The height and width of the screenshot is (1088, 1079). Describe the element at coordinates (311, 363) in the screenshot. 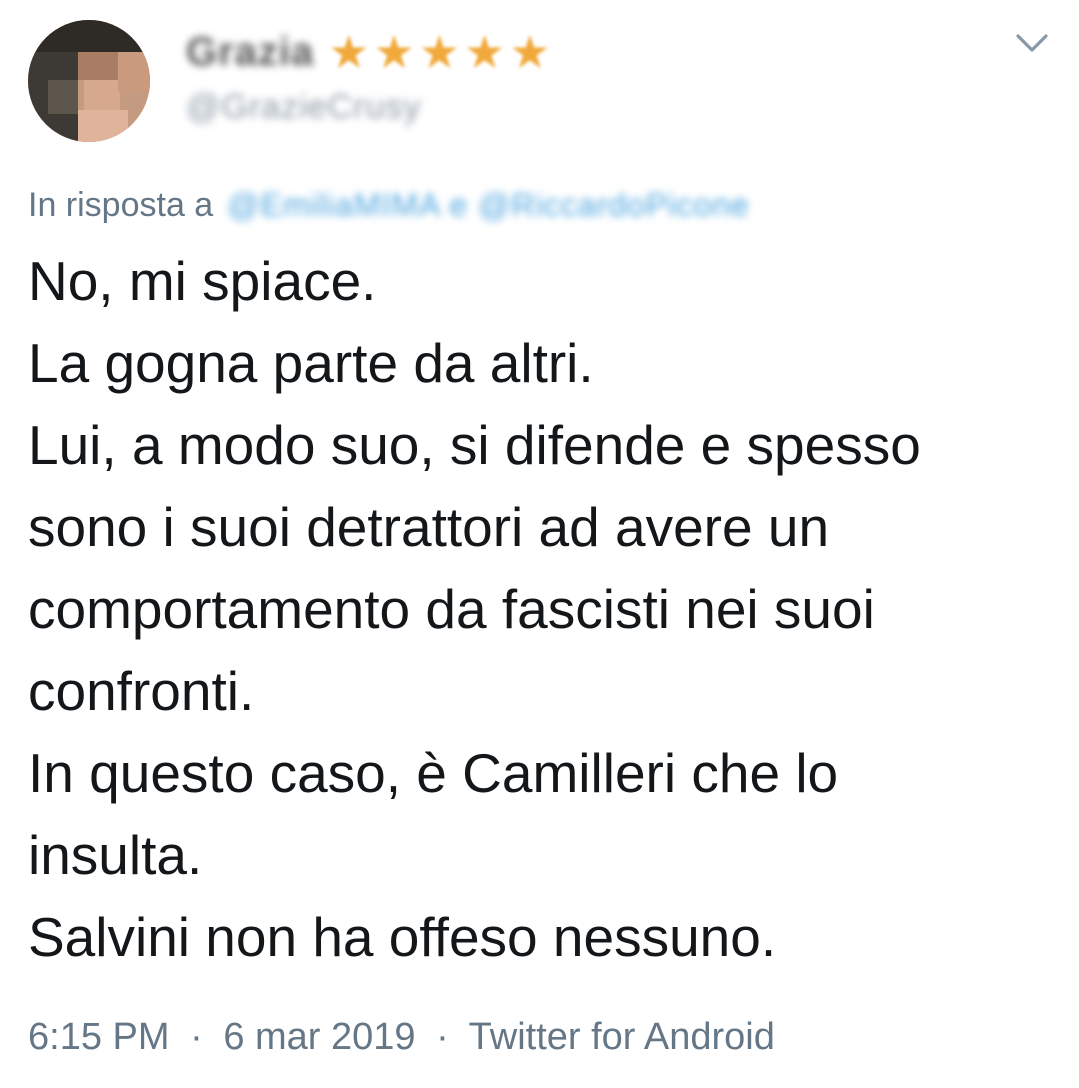

I see `tweet-text-line: La gogna parte da altri.` at that location.